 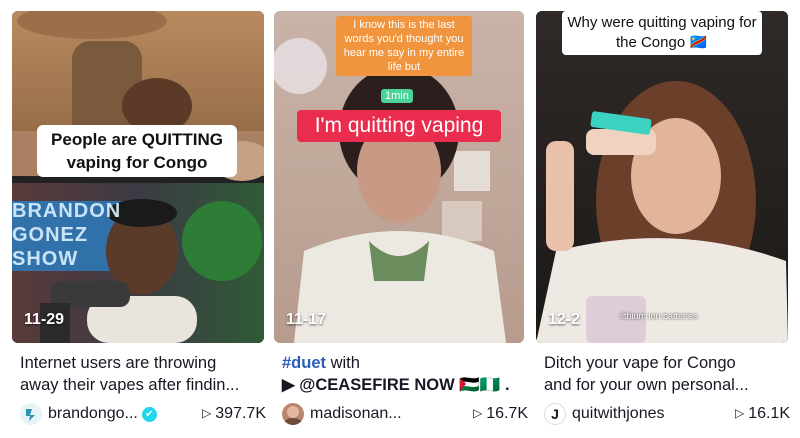 I want to click on video-date: 11-29, so click(x=44, y=319).